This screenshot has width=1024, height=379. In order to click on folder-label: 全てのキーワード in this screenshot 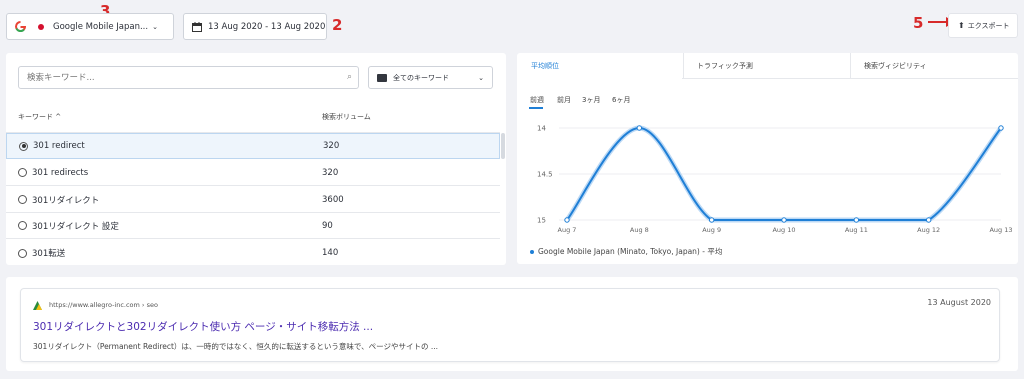, I will do `click(421, 77)`.